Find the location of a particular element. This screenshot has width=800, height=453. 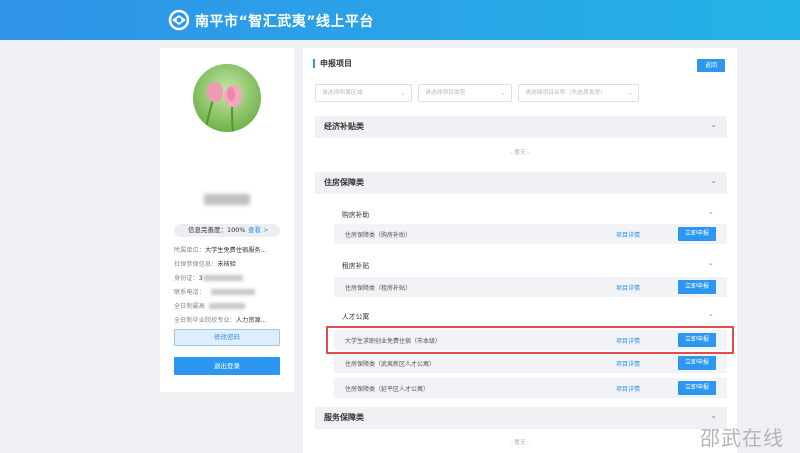

change-password-button: 修改密码 is located at coordinates (227, 337).